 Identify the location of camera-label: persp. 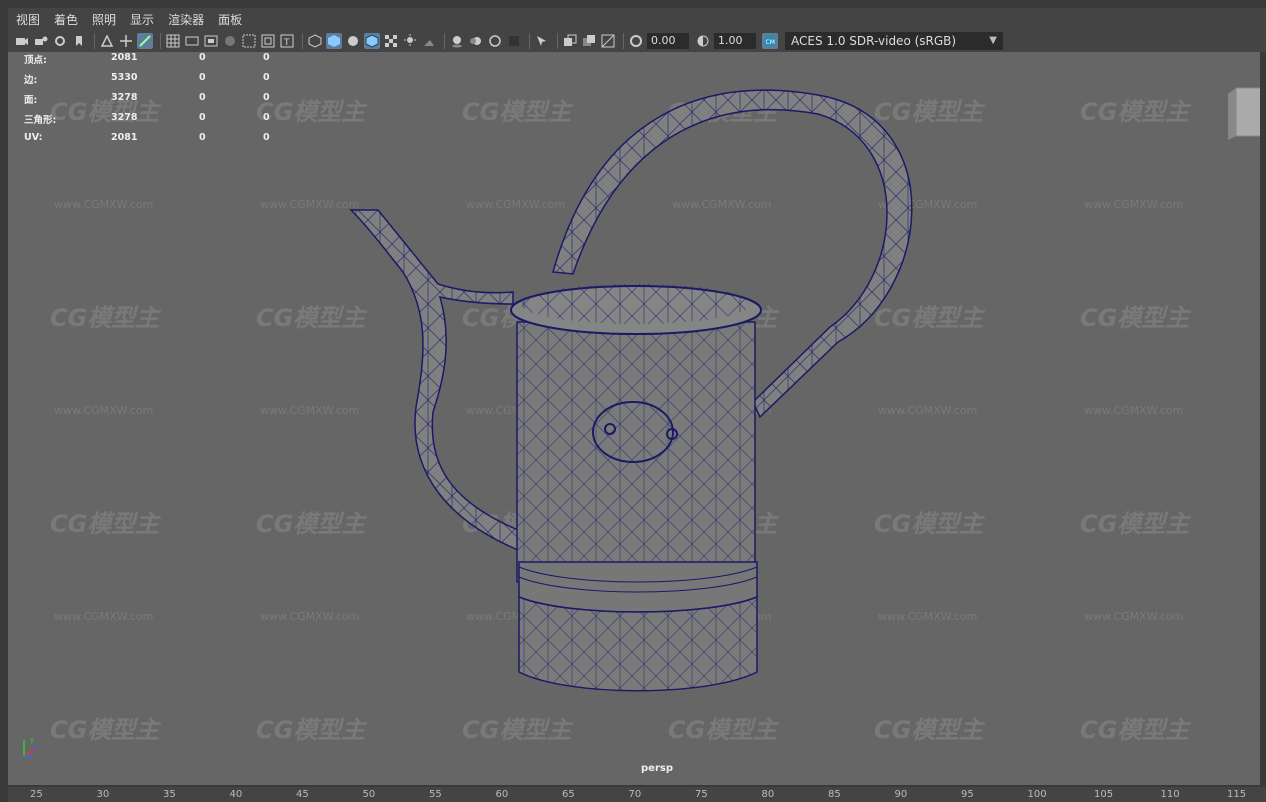
(657, 768).